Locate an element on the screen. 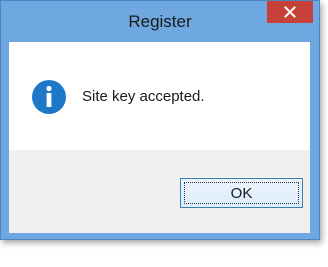 The height and width of the screenshot is (267, 328). focus-ring is located at coordinates (241, 193).